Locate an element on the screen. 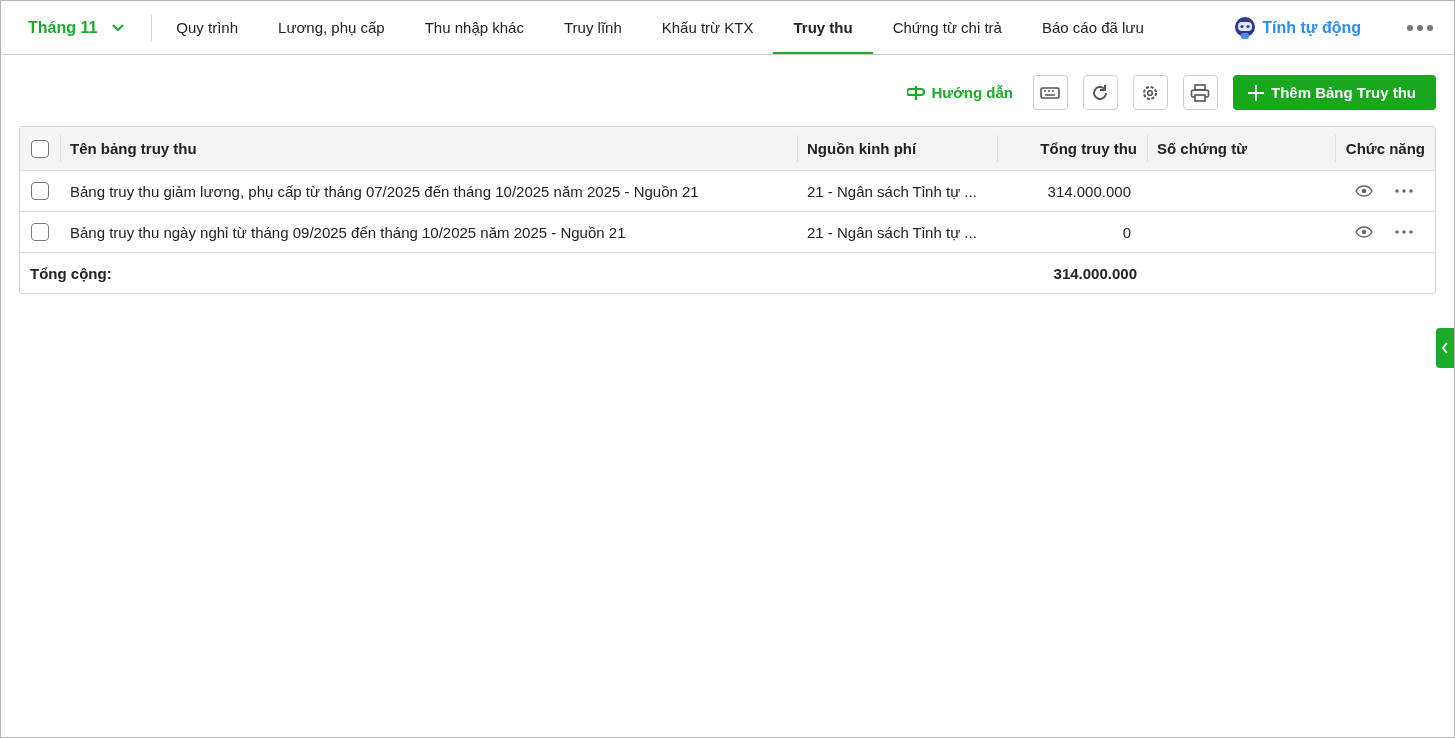 This screenshot has height=738, width=1455. signpost-icon is located at coordinates (917, 92).